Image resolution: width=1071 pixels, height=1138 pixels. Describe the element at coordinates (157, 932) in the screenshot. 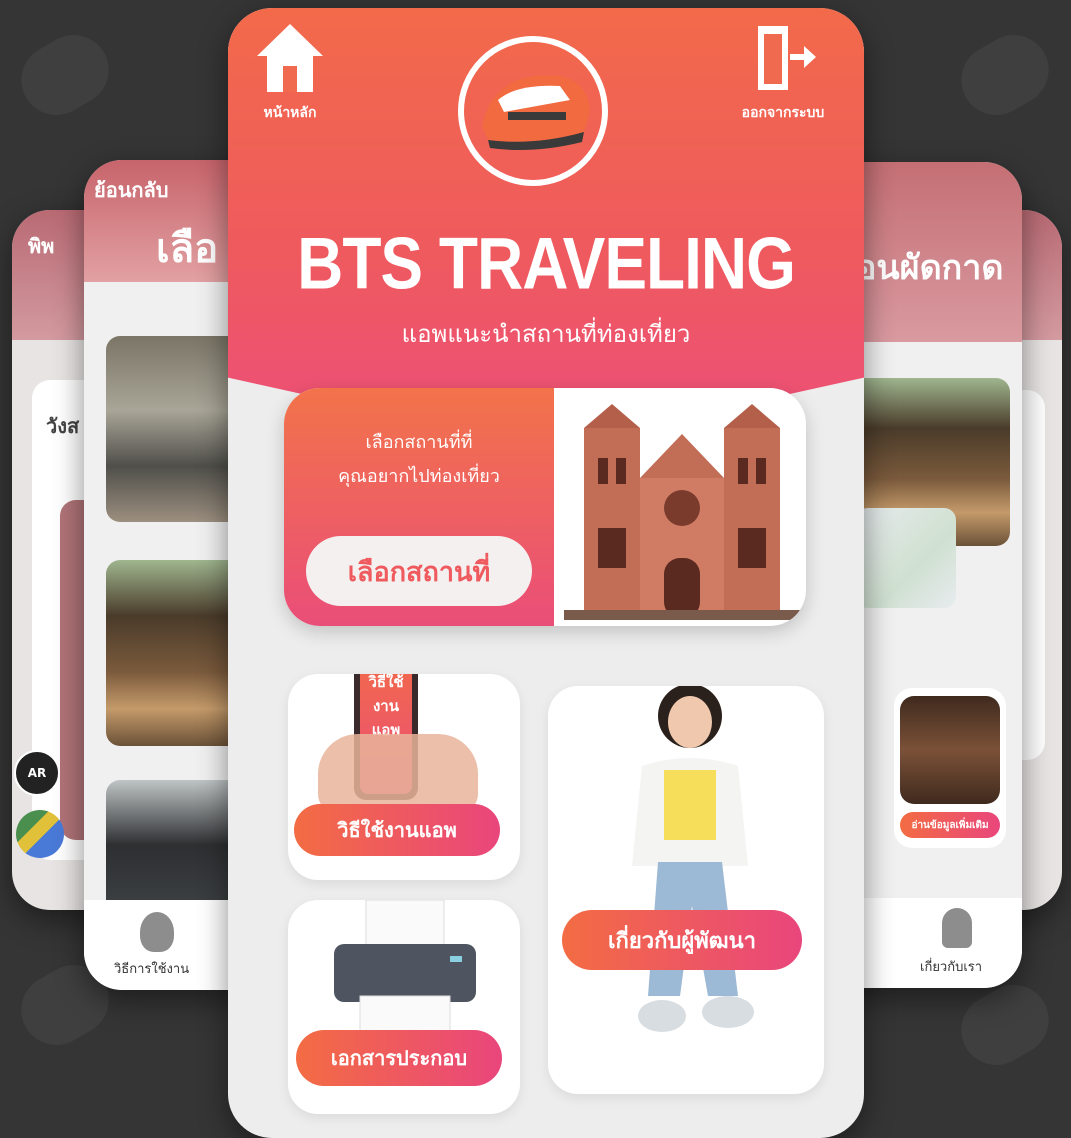

I see `lightbulb-icon` at that location.